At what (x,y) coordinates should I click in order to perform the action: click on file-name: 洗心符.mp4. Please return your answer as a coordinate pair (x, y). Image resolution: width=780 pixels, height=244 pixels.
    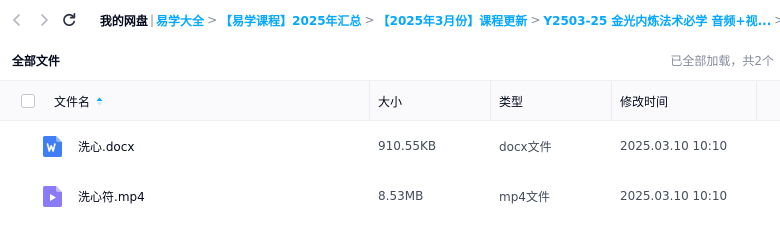
    Looking at the image, I should click on (111, 196).